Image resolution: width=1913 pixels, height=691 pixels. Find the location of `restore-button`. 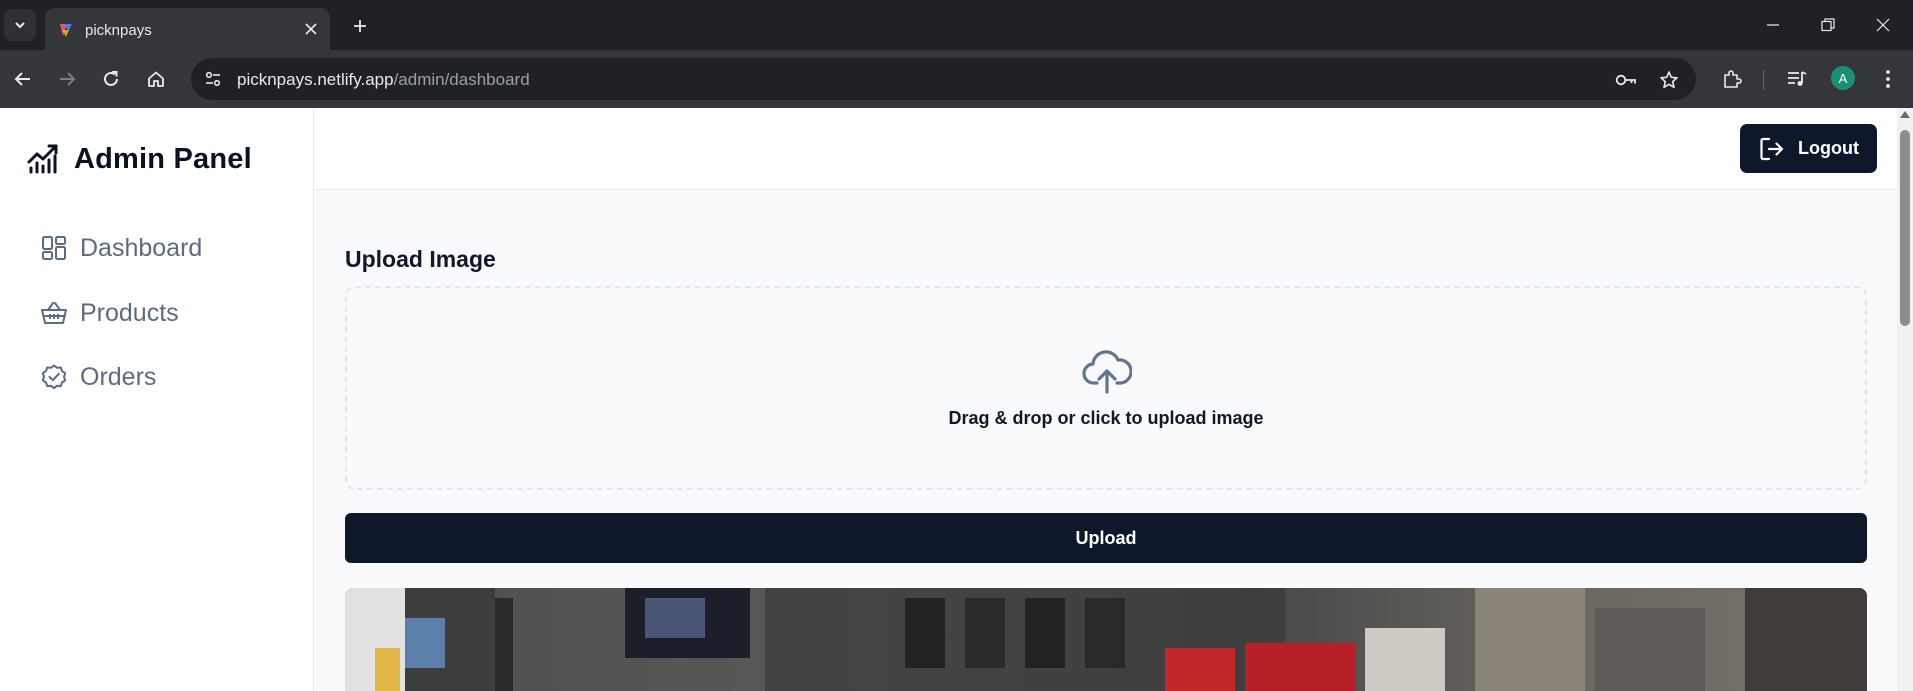

restore-button is located at coordinates (1828, 25).